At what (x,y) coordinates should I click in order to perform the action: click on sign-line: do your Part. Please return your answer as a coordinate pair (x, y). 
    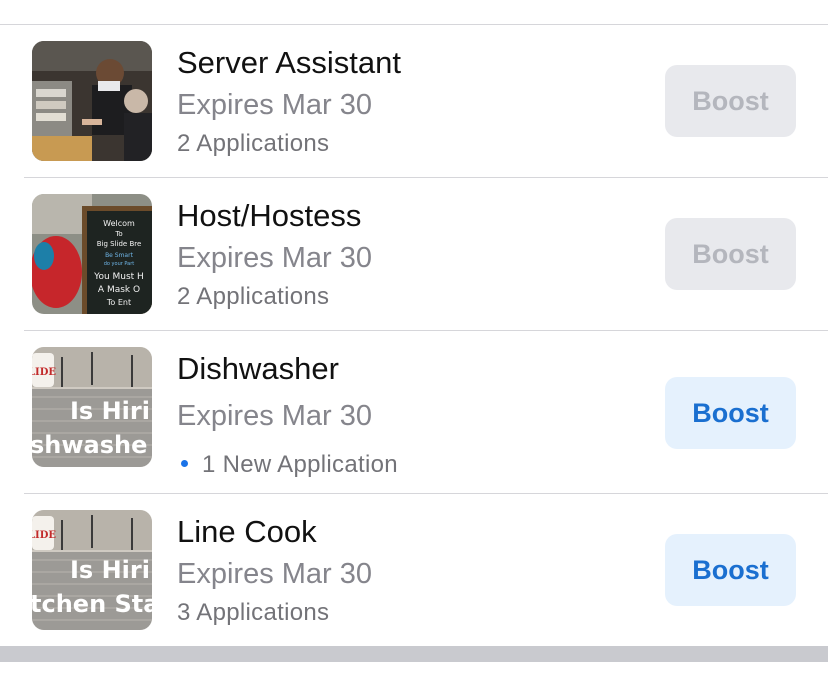
    Looking at the image, I should click on (119, 264).